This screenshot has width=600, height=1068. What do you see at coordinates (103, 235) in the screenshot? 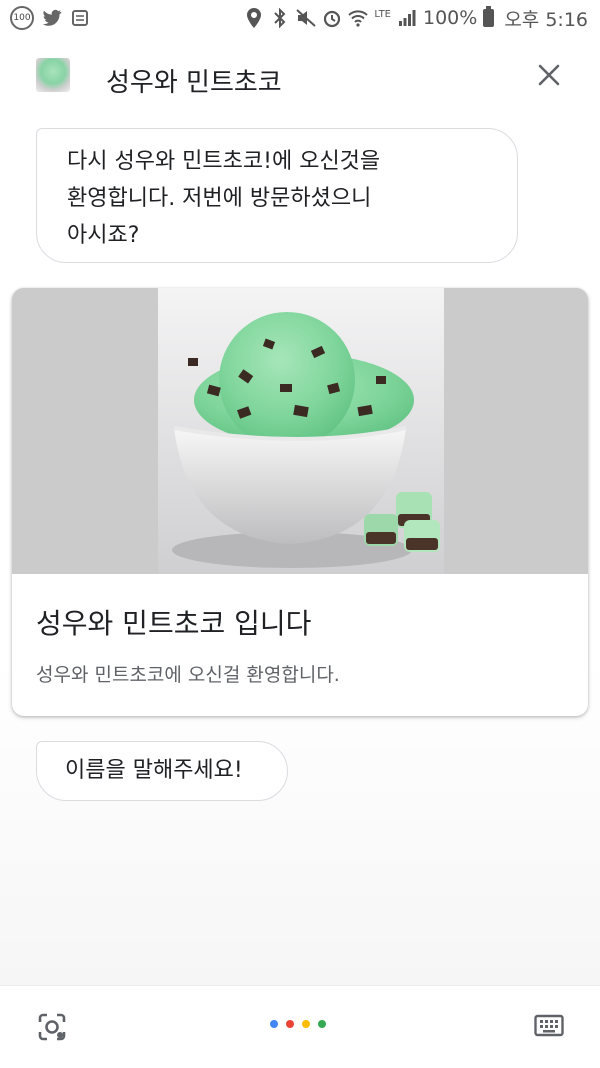
I see `message-line: 아시죠?` at bounding box center [103, 235].